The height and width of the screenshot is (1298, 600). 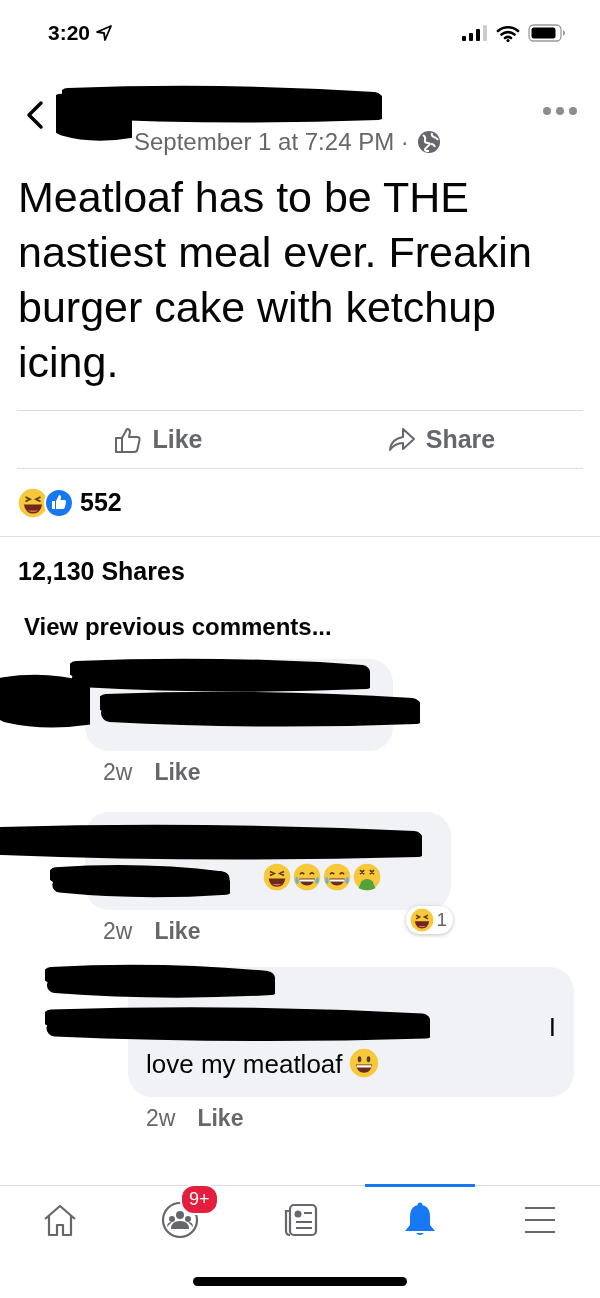 What do you see at coordinates (271, 142) in the screenshot?
I see `post-timestamp: September 1 at 7:24 PM ·` at bounding box center [271, 142].